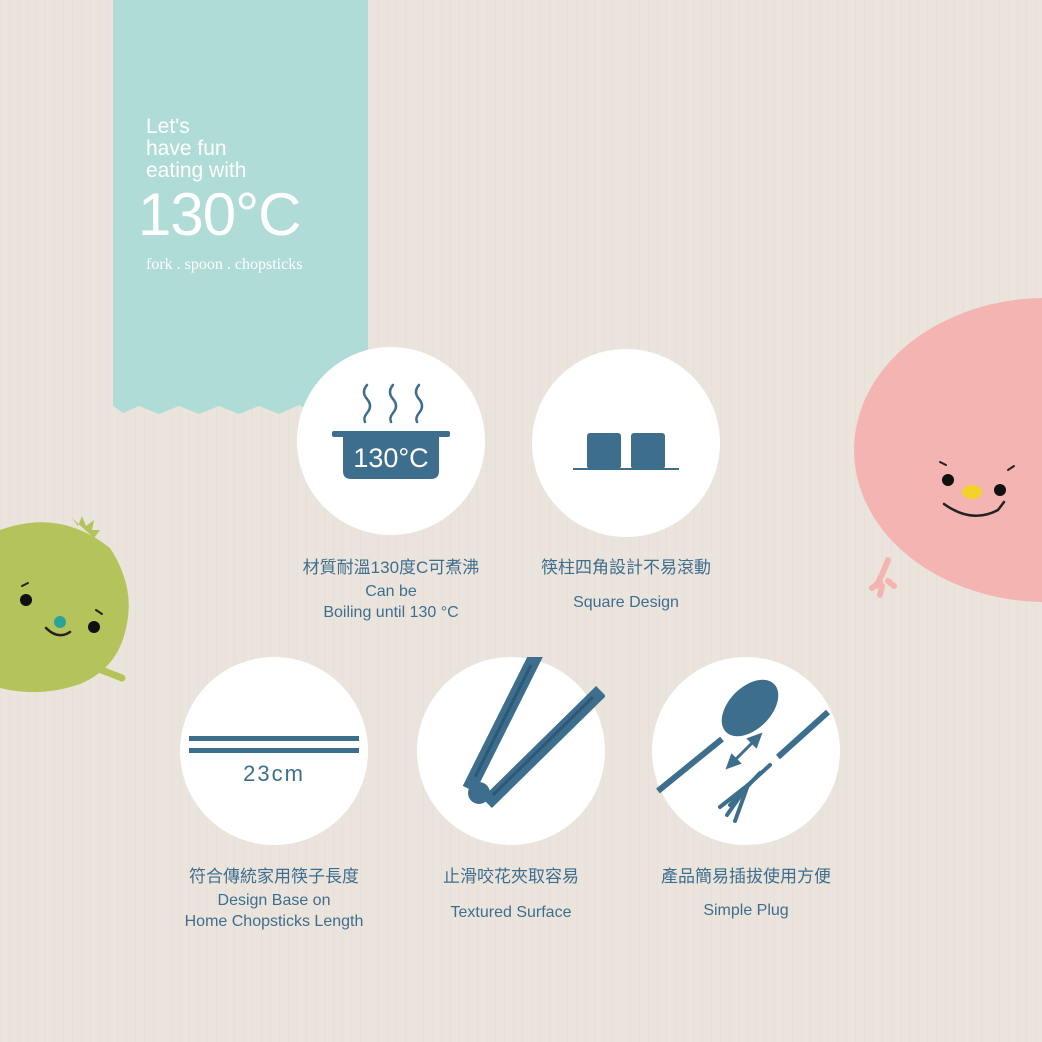 This screenshot has width=1042, height=1042. I want to click on tagline-line-1: Let's, so click(168, 126).